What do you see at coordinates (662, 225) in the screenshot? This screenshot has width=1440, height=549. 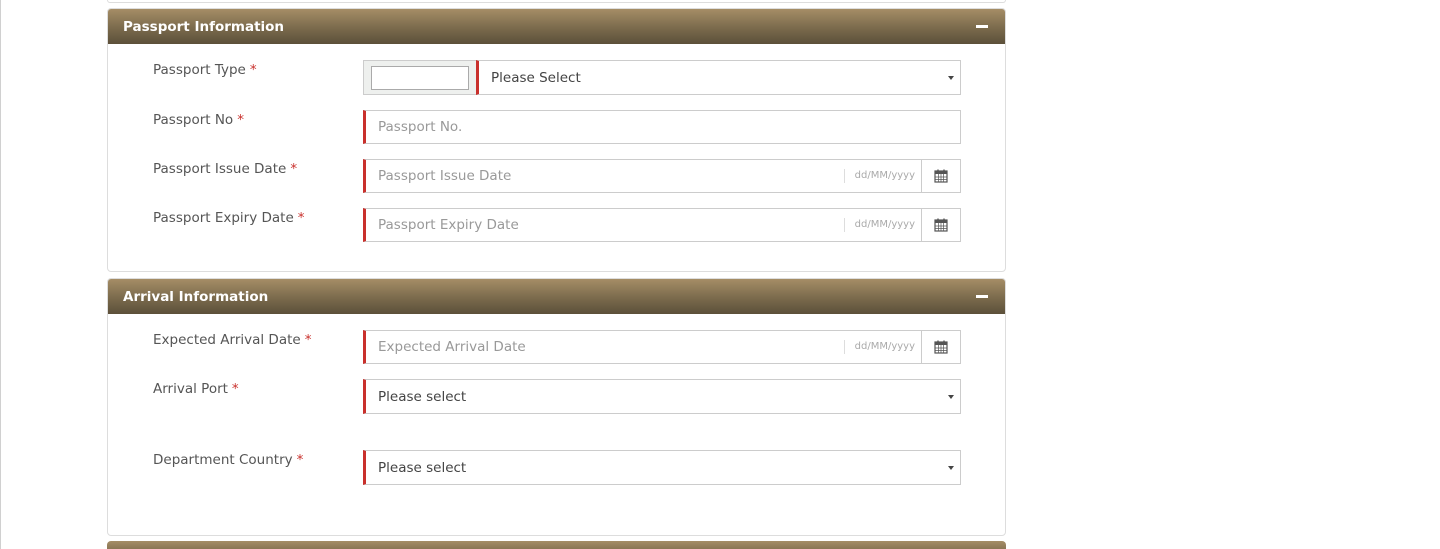 I see `expiry-date-input: Passport Expiry Date dd/MM/yyyy` at bounding box center [662, 225].